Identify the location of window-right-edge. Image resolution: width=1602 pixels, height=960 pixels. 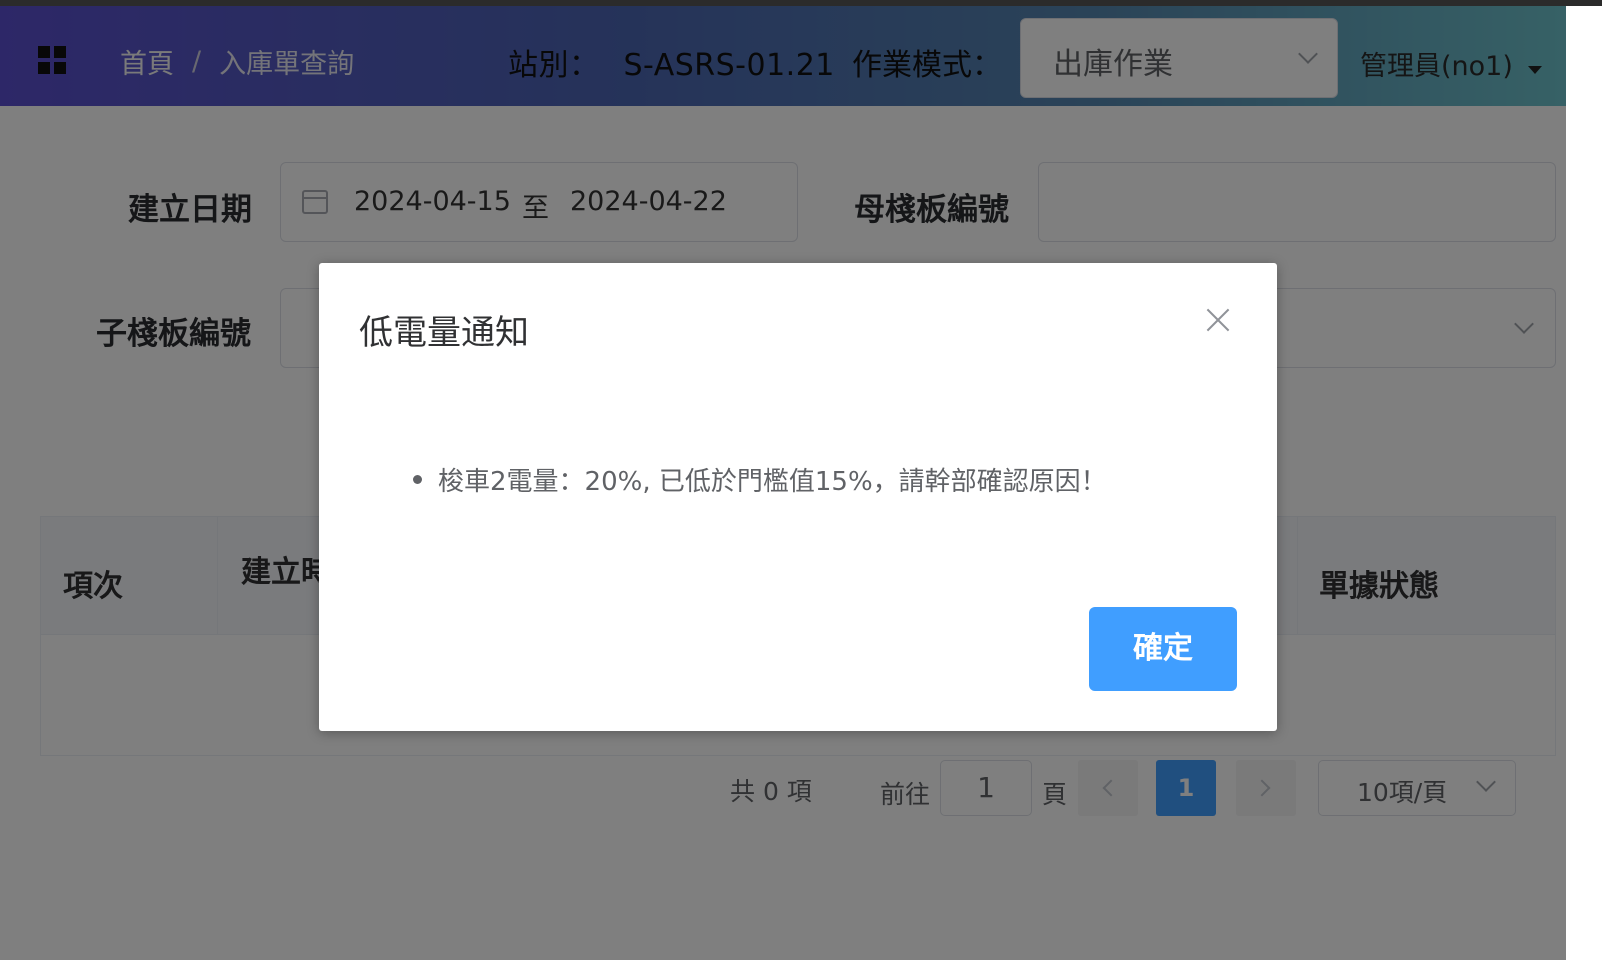
(1584, 483).